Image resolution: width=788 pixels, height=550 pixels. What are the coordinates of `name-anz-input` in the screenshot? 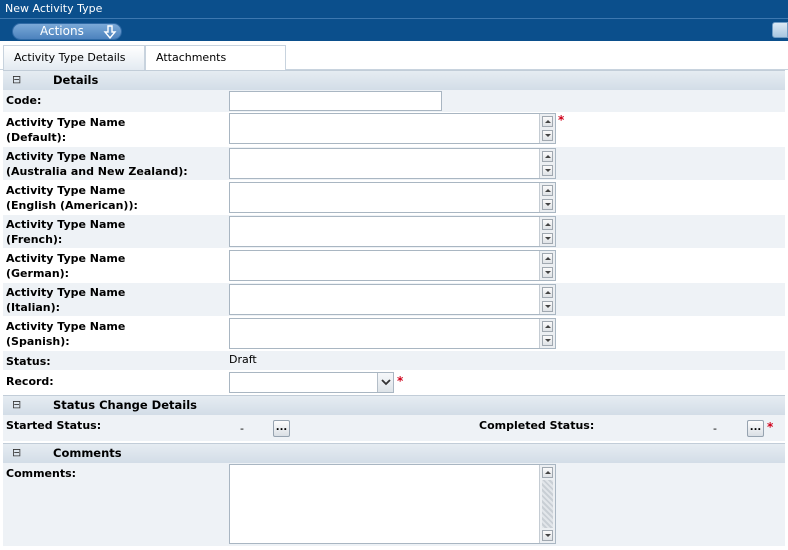 It's located at (392, 163).